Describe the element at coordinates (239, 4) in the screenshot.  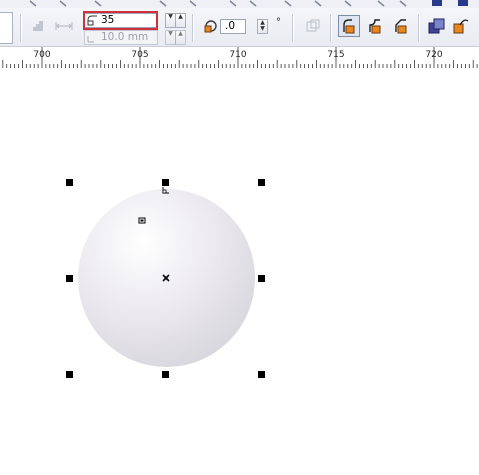
I see `toolbar-top-icons-strip` at that location.